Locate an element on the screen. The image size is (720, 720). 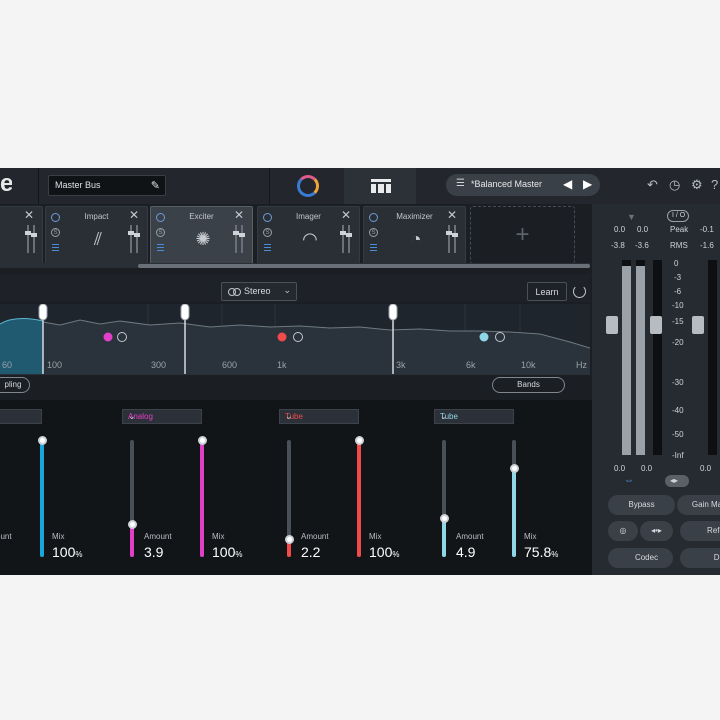
preset-next-icon: ▶ is located at coordinates (587, 184).